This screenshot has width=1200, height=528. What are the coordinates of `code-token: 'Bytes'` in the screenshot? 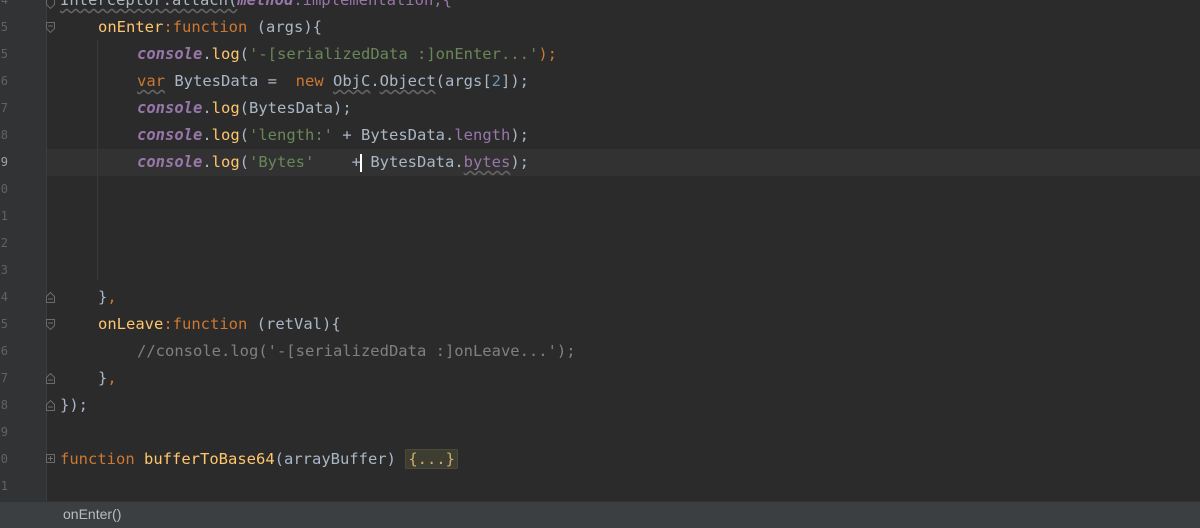 It's located at (282, 162).